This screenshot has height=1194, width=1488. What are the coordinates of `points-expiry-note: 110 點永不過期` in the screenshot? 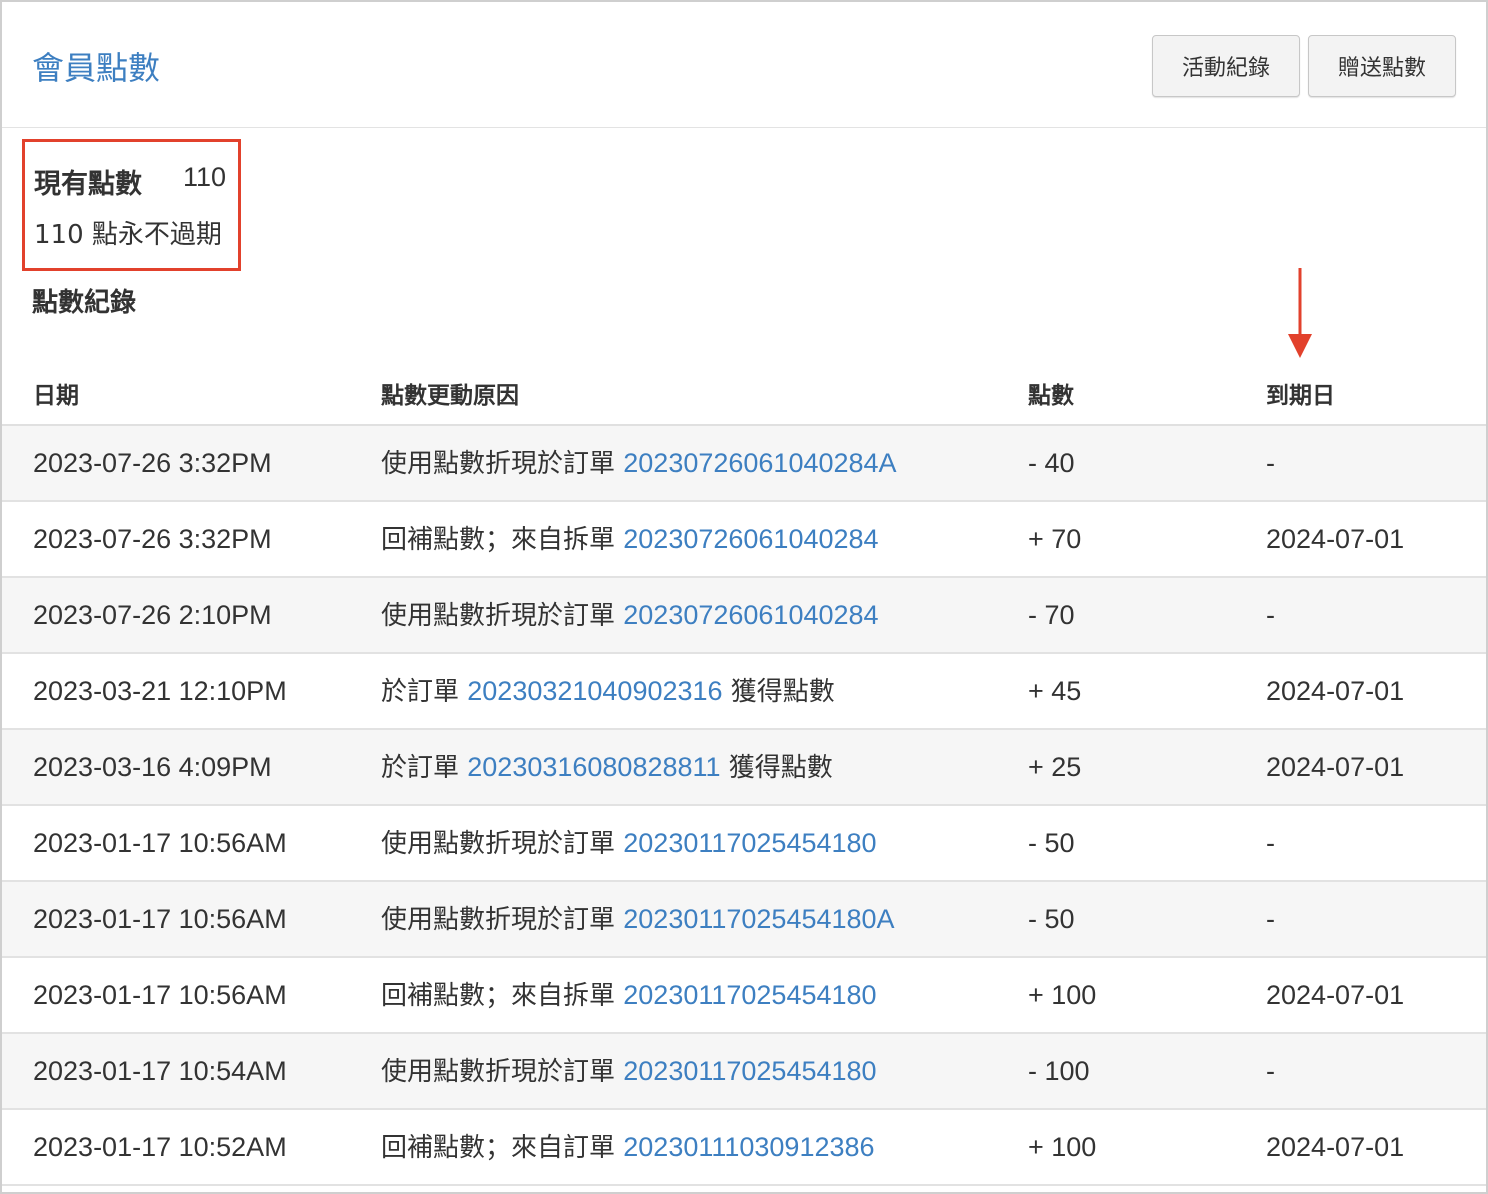 It's located at (128, 235).